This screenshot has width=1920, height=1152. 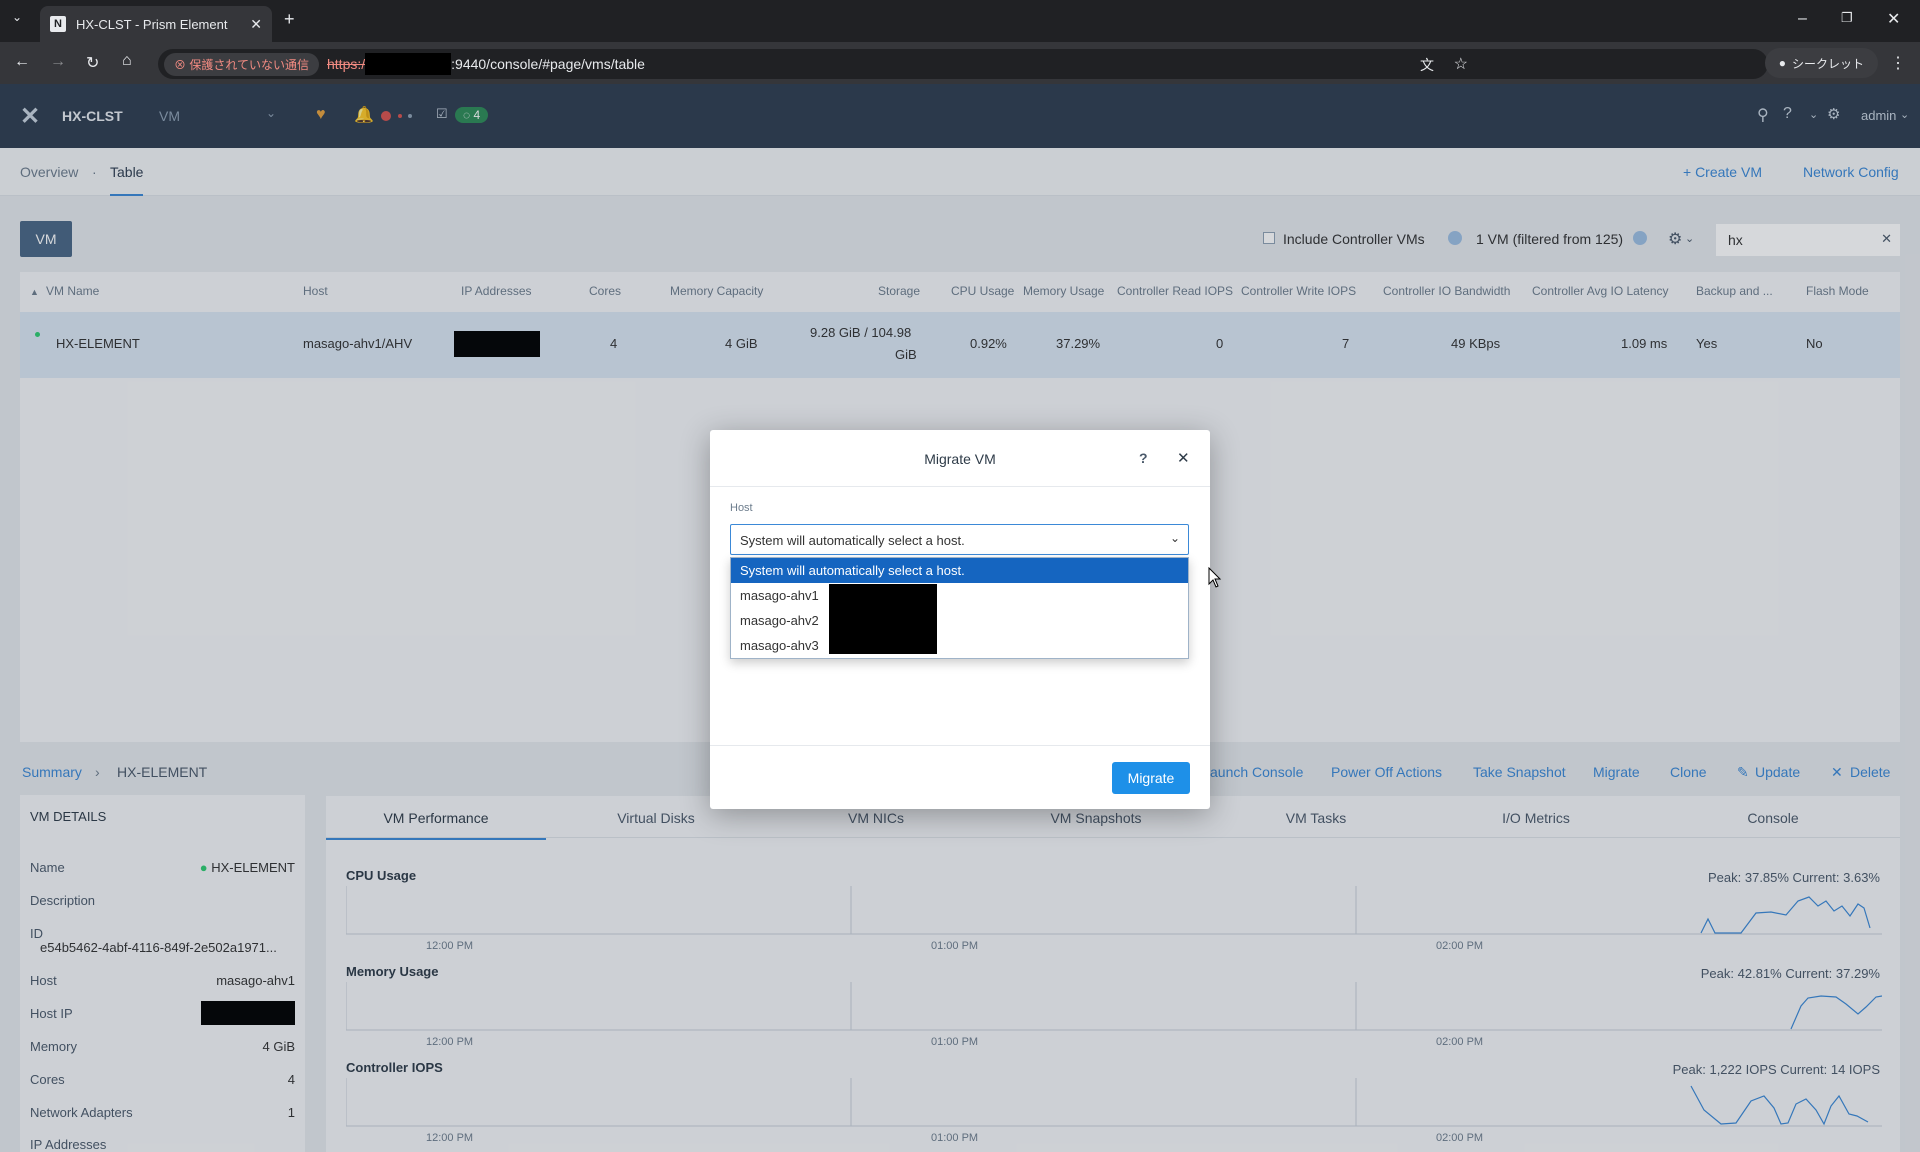 I want to click on host-option-auto: System will automatically select a host., so click(x=959, y=570).